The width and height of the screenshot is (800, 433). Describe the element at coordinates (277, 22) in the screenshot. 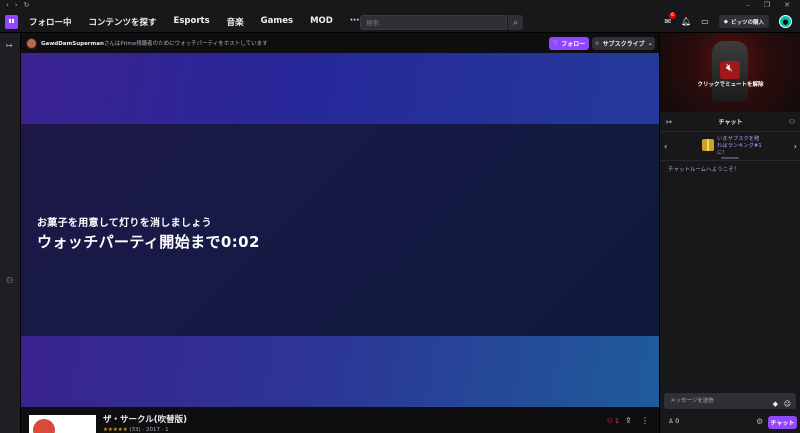

I see `nav-games: Games` at that location.